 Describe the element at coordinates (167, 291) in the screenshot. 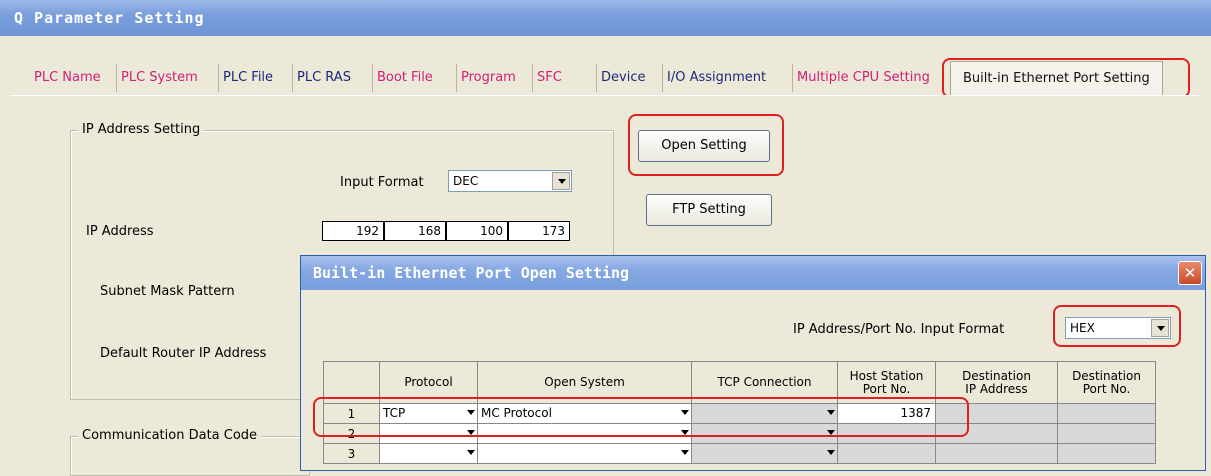

I see `subnet-mask-label: Subnet Mask Pattern` at that location.